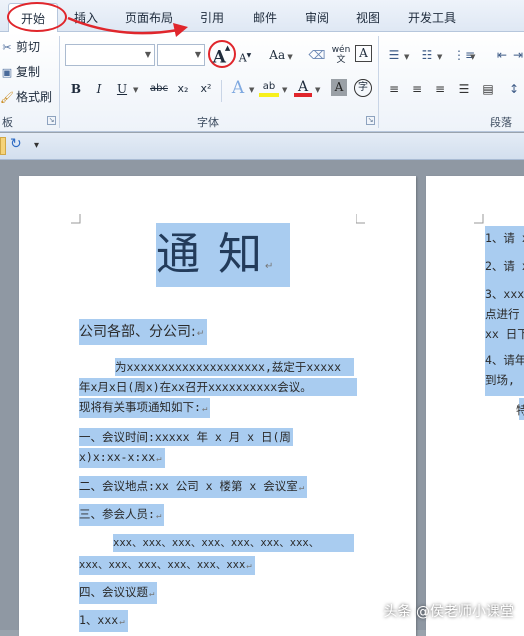  Describe the element at coordinates (303, 87) in the screenshot. I see `font-color-button: A` at that location.